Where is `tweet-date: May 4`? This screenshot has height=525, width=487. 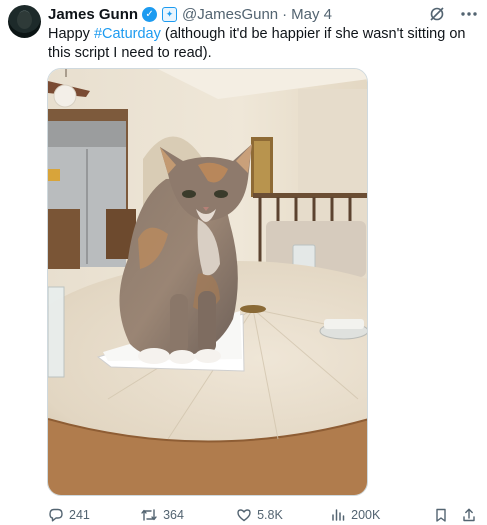
tweet-date: May 4 is located at coordinates (311, 14).